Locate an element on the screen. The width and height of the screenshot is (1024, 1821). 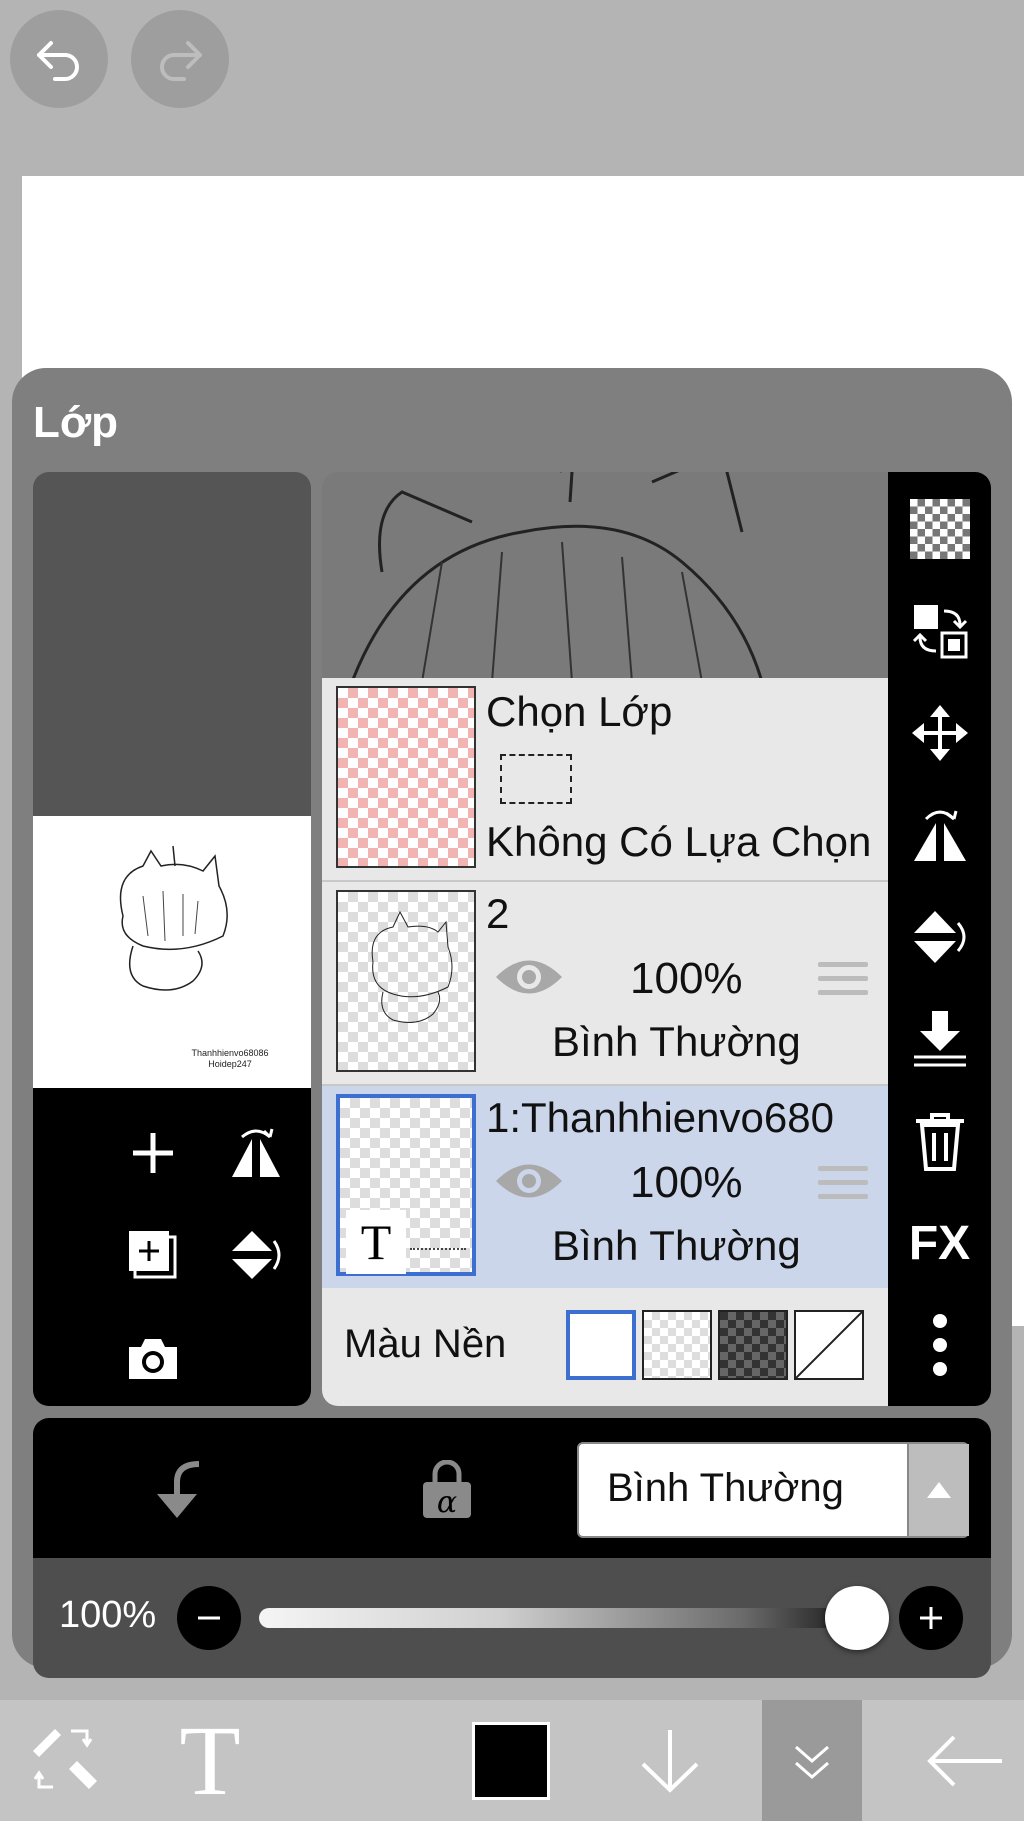
move-icon is located at coordinates (939, 733).